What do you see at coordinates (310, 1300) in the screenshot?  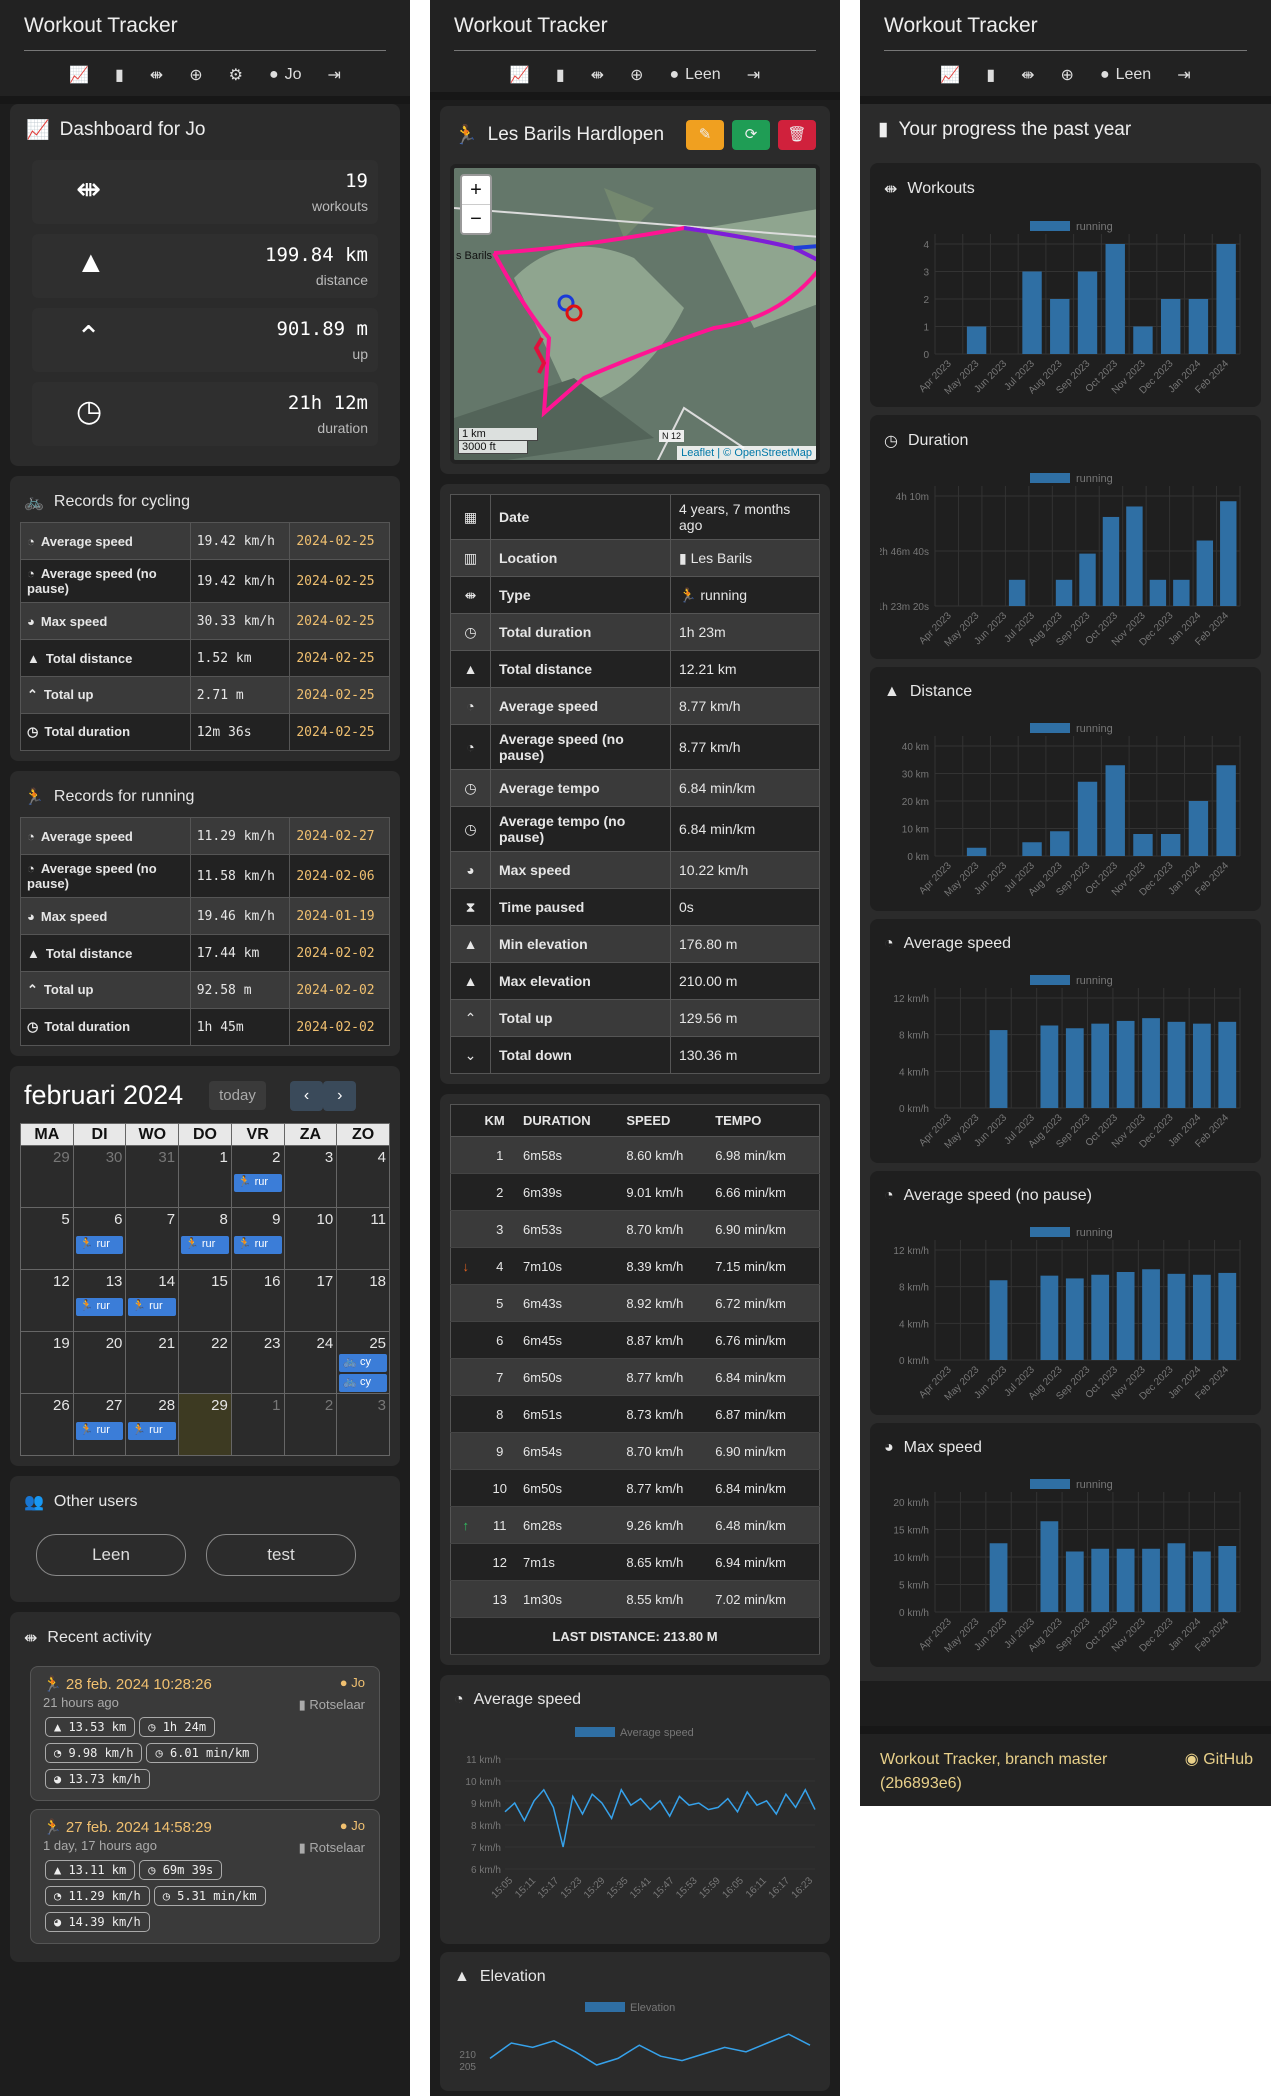 I see `calendar-day: 17` at bounding box center [310, 1300].